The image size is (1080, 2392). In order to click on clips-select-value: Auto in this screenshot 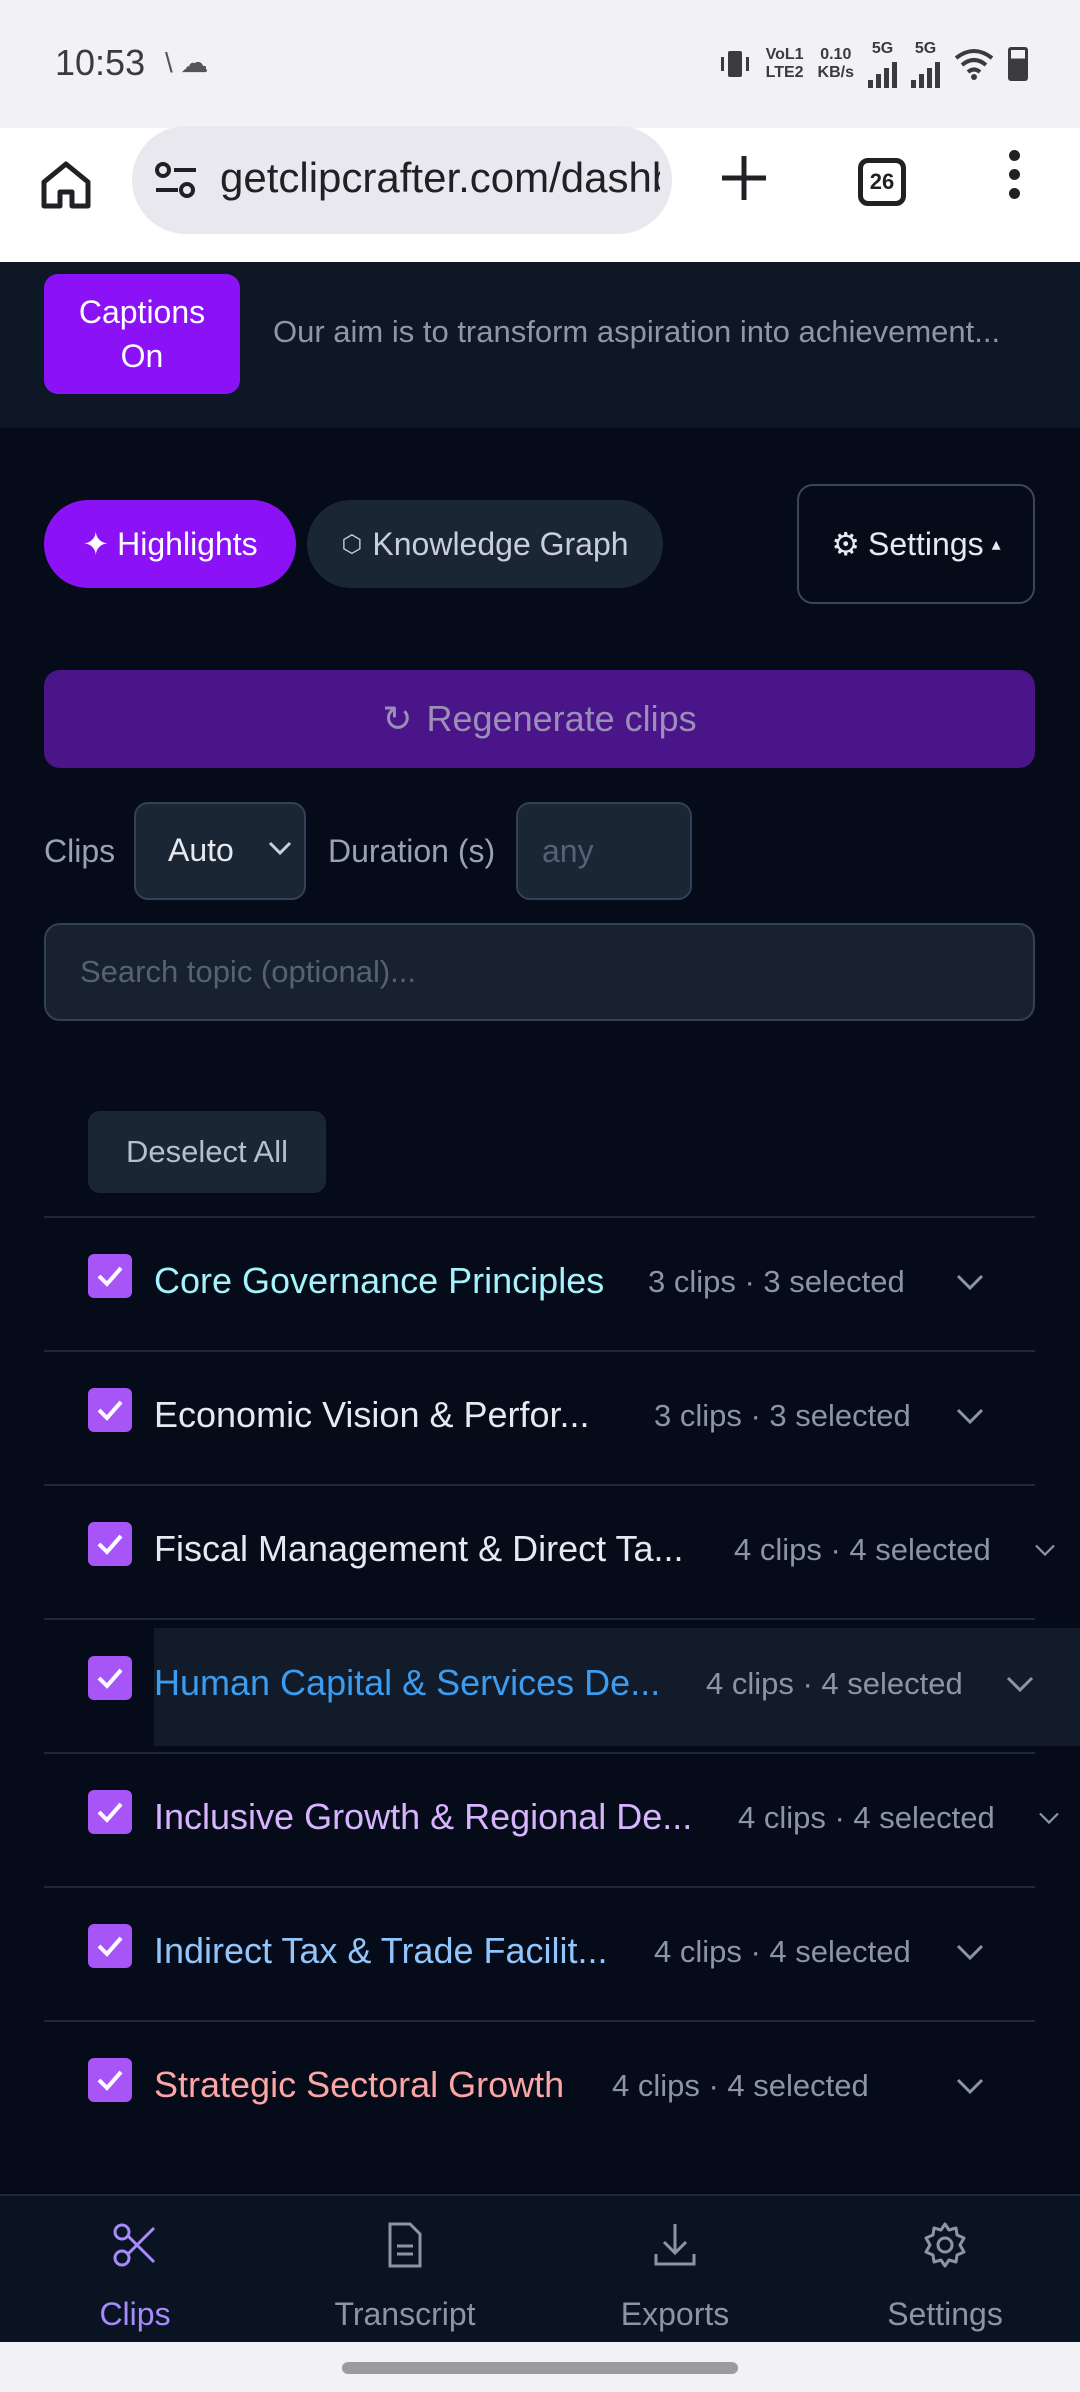, I will do `click(201, 850)`.